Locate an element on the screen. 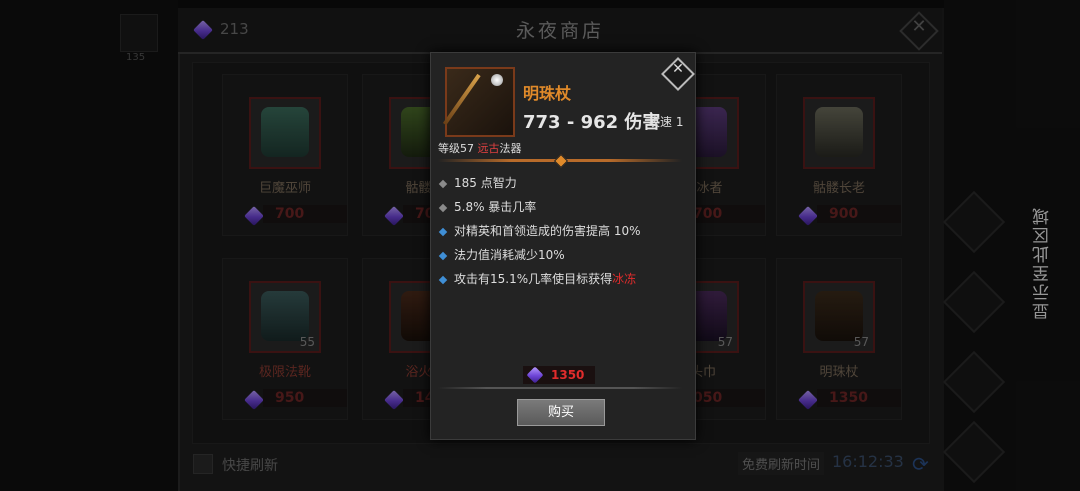 This screenshot has height=491, width=1080. item-level-type: 等级57 远古法器 is located at coordinates (480, 148).